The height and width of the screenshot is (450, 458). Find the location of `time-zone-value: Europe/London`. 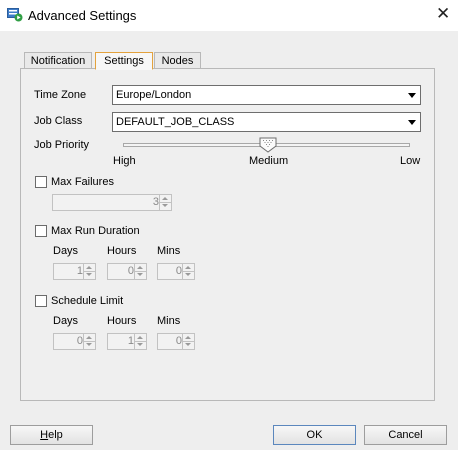

time-zone-value: Europe/London is located at coordinates (154, 95).